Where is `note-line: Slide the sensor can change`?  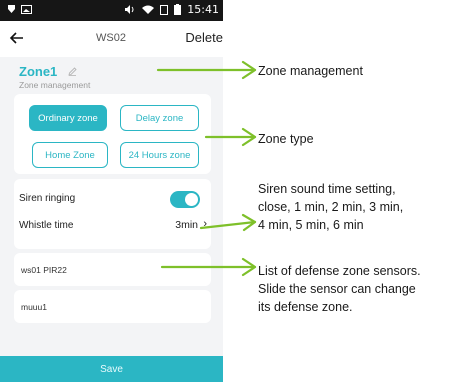
note-line: Slide the sensor can change is located at coordinates (337, 289).